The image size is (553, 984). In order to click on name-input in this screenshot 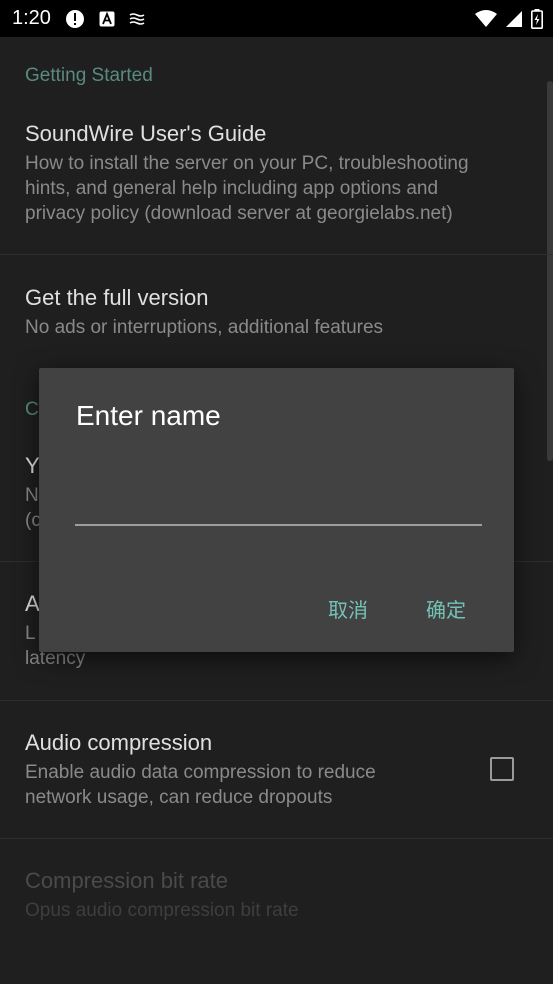, I will do `click(278, 506)`.